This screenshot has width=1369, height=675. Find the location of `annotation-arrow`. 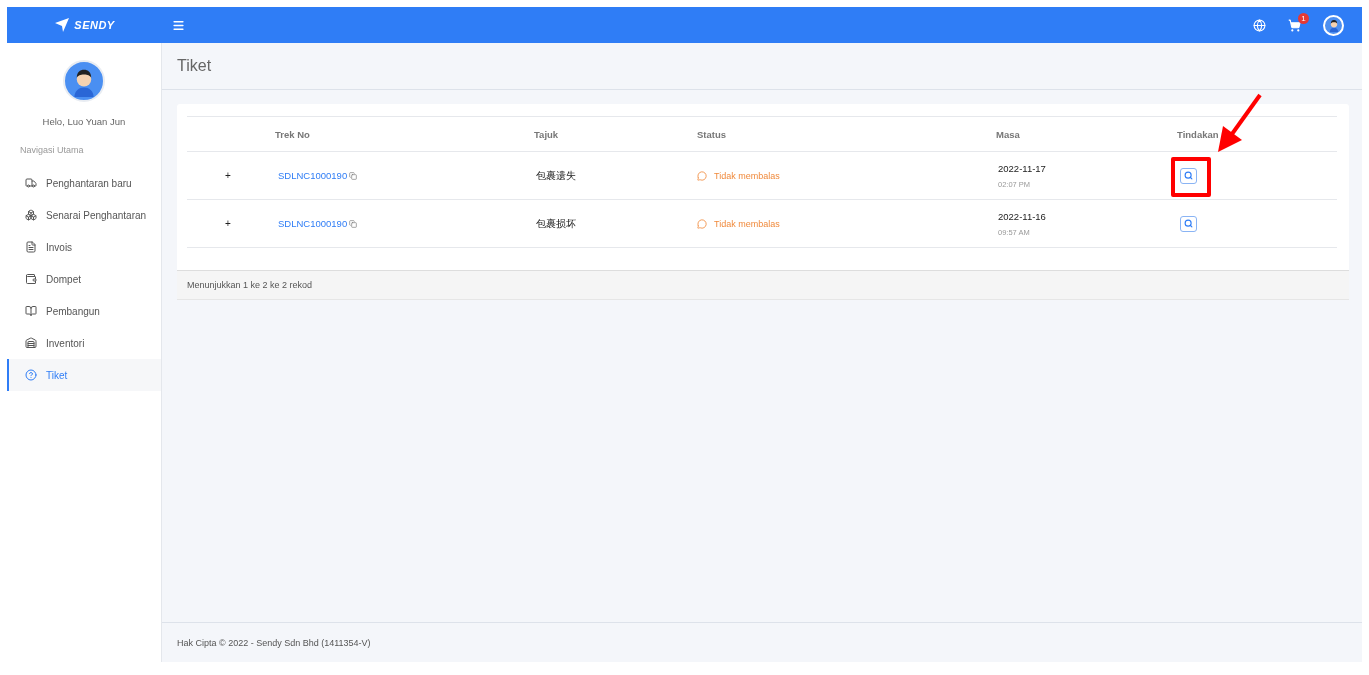

annotation-arrow is located at coordinates (1240, 122).